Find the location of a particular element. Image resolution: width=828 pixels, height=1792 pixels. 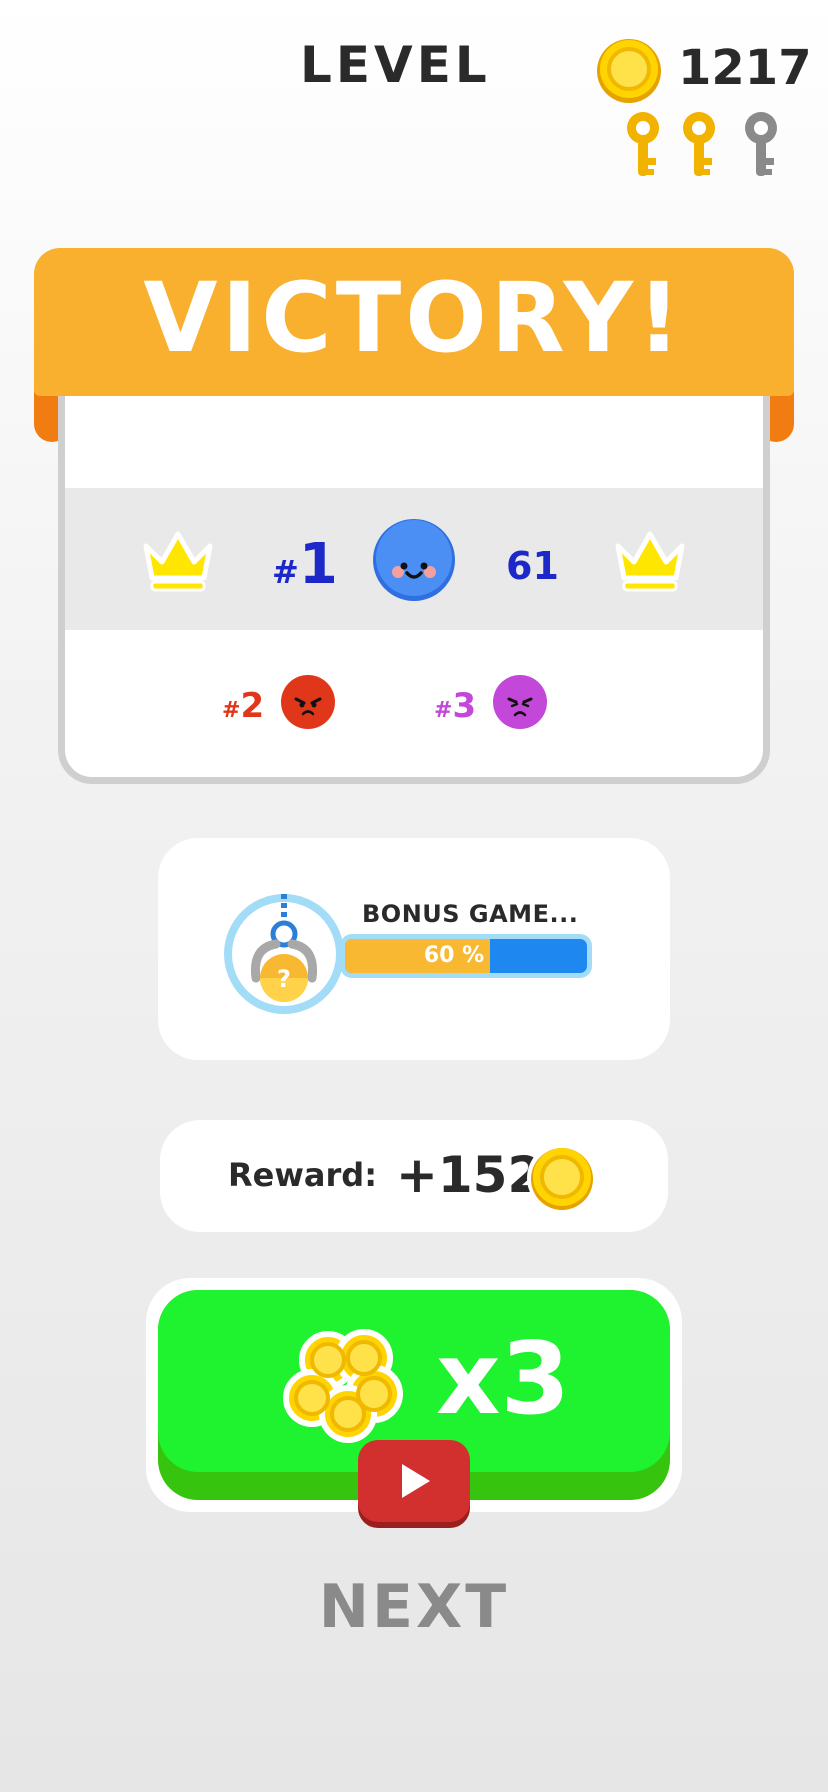

third-place-rank: #3 is located at coordinates (455, 706).